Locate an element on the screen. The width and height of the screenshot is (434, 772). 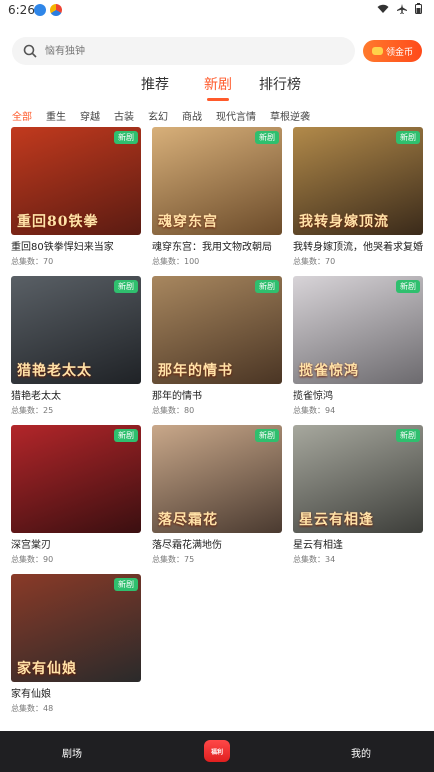
episode-count: 总集数：90 is located at coordinates (32, 559).